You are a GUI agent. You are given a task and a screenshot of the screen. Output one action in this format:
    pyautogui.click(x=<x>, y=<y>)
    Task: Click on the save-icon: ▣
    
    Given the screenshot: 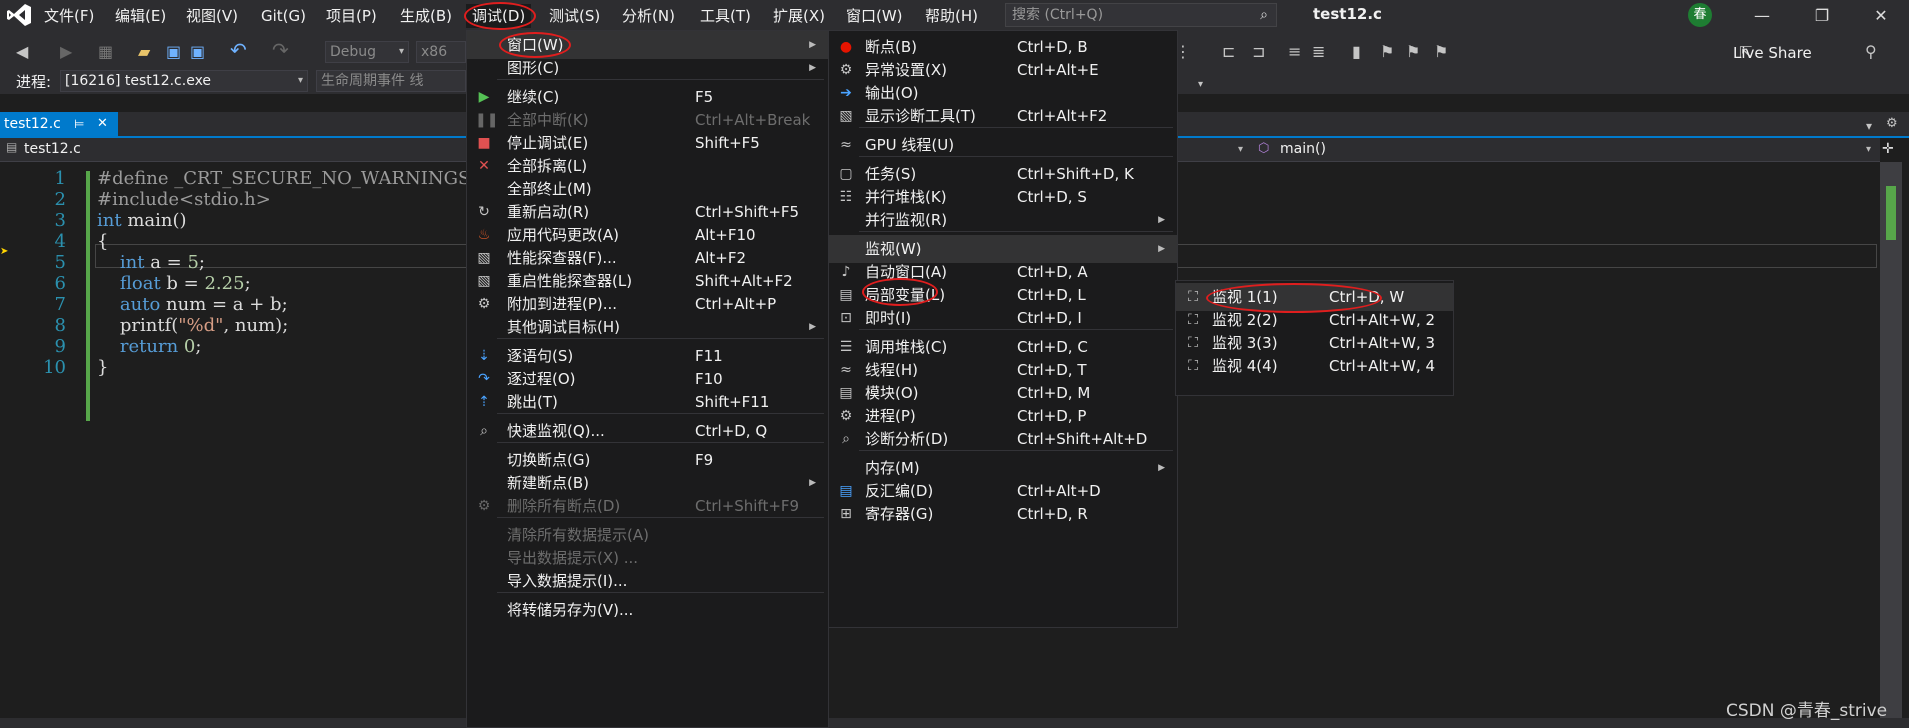 What is the action you would take?
    pyautogui.click(x=173, y=52)
    